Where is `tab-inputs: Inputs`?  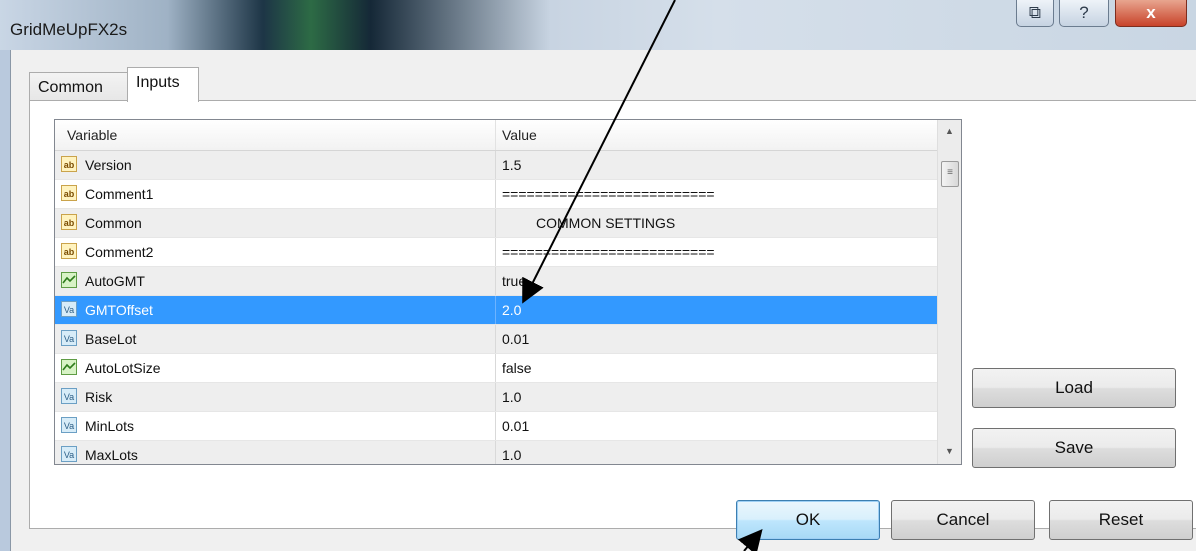 tab-inputs: Inputs is located at coordinates (163, 84).